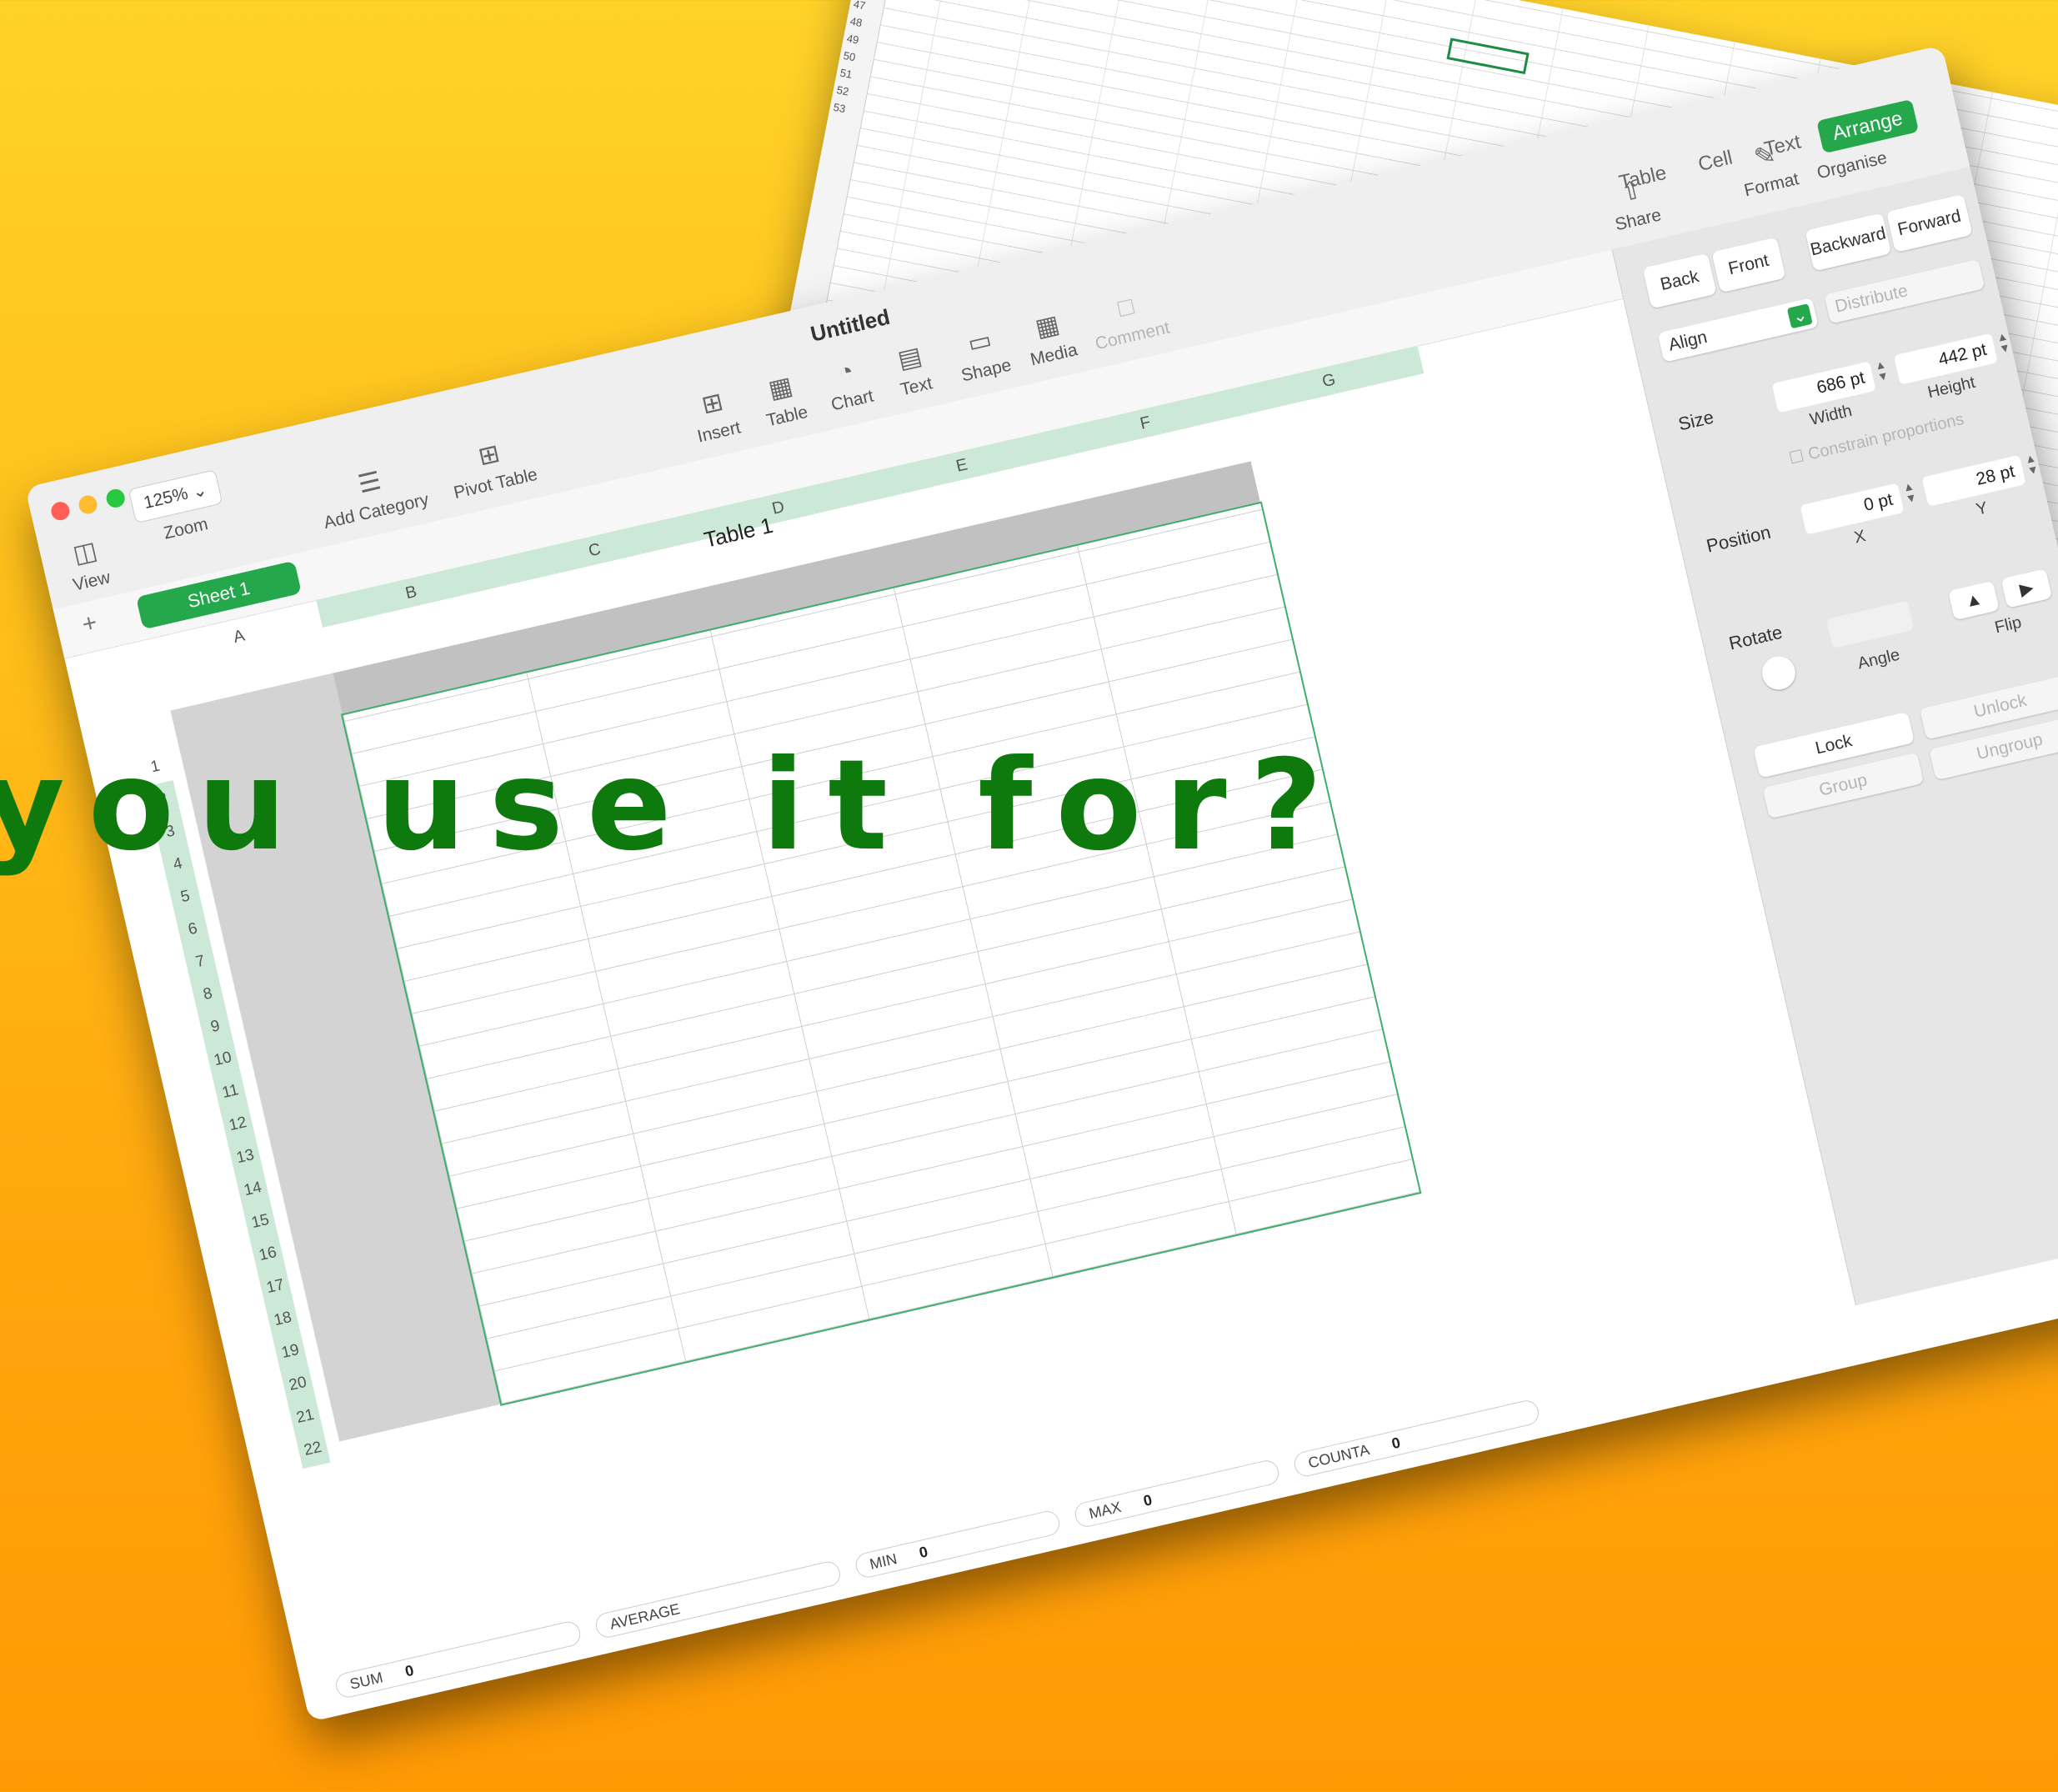  What do you see at coordinates (1126, 308) in the screenshot?
I see `comment-icon: □` at bounding box center [1126, 308].